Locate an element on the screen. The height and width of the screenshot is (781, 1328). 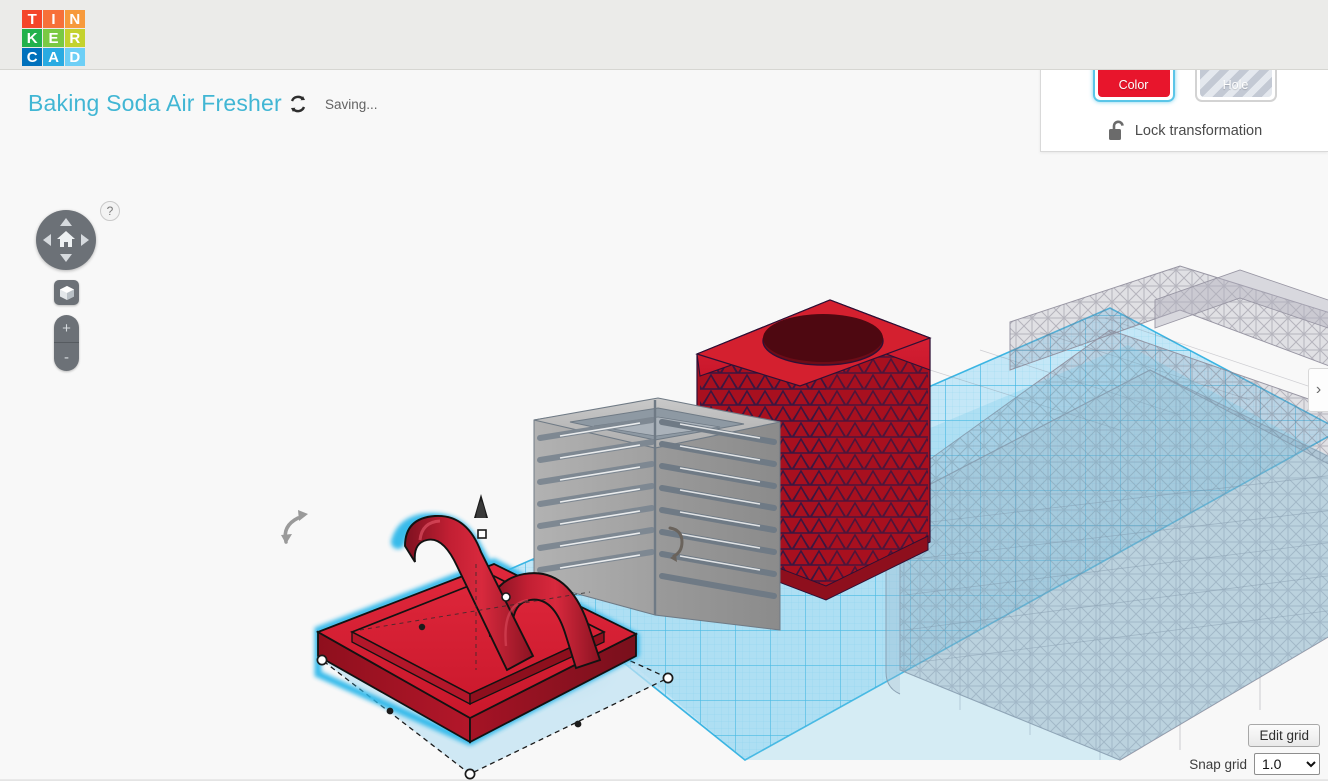
lock-transformation-row: Lock transformation is located at coordinates (1184, 130).